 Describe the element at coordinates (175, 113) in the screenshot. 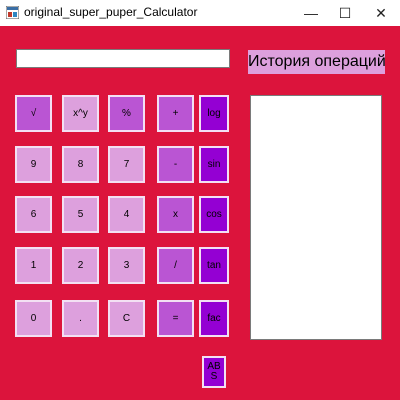

I see `plus-button: +` at that location.